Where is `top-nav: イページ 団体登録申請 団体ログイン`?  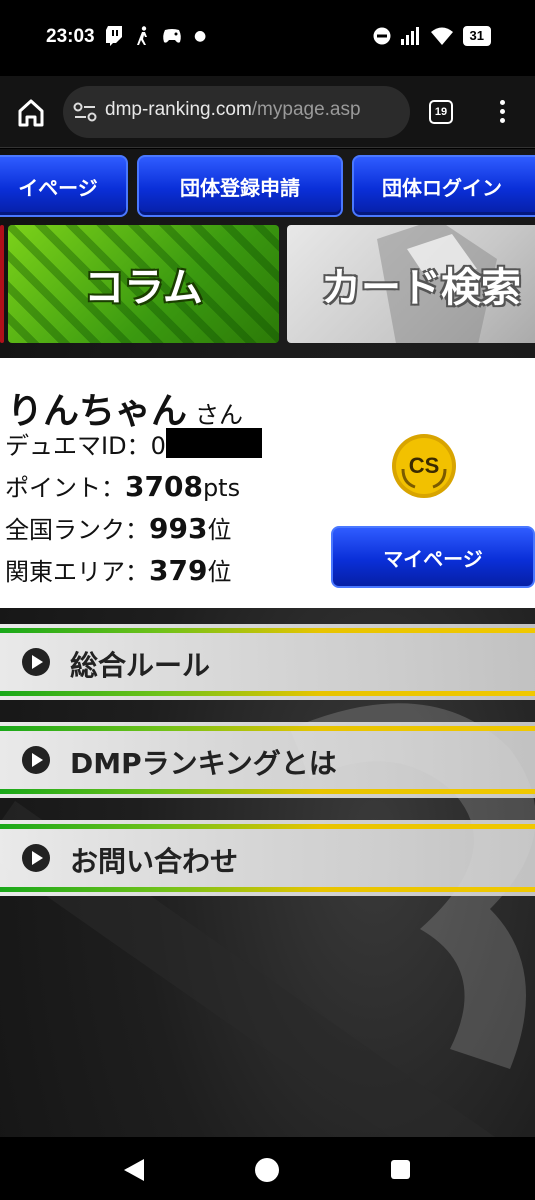 top-nav: イページ 団体登録申請 団体ログイン is located at coordinates (267, 186).